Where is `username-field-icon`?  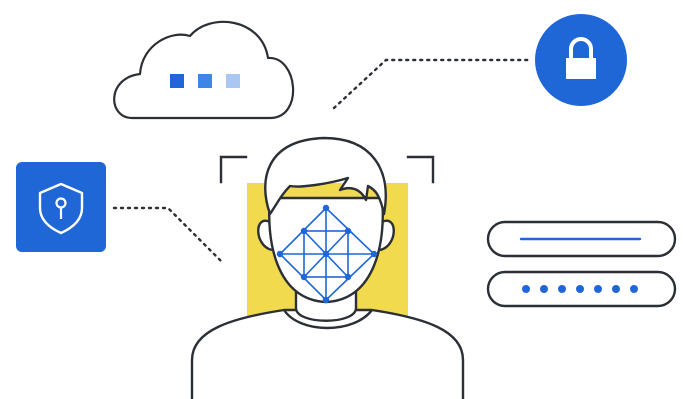 username-field-icon is located at coordinates (581, 239).